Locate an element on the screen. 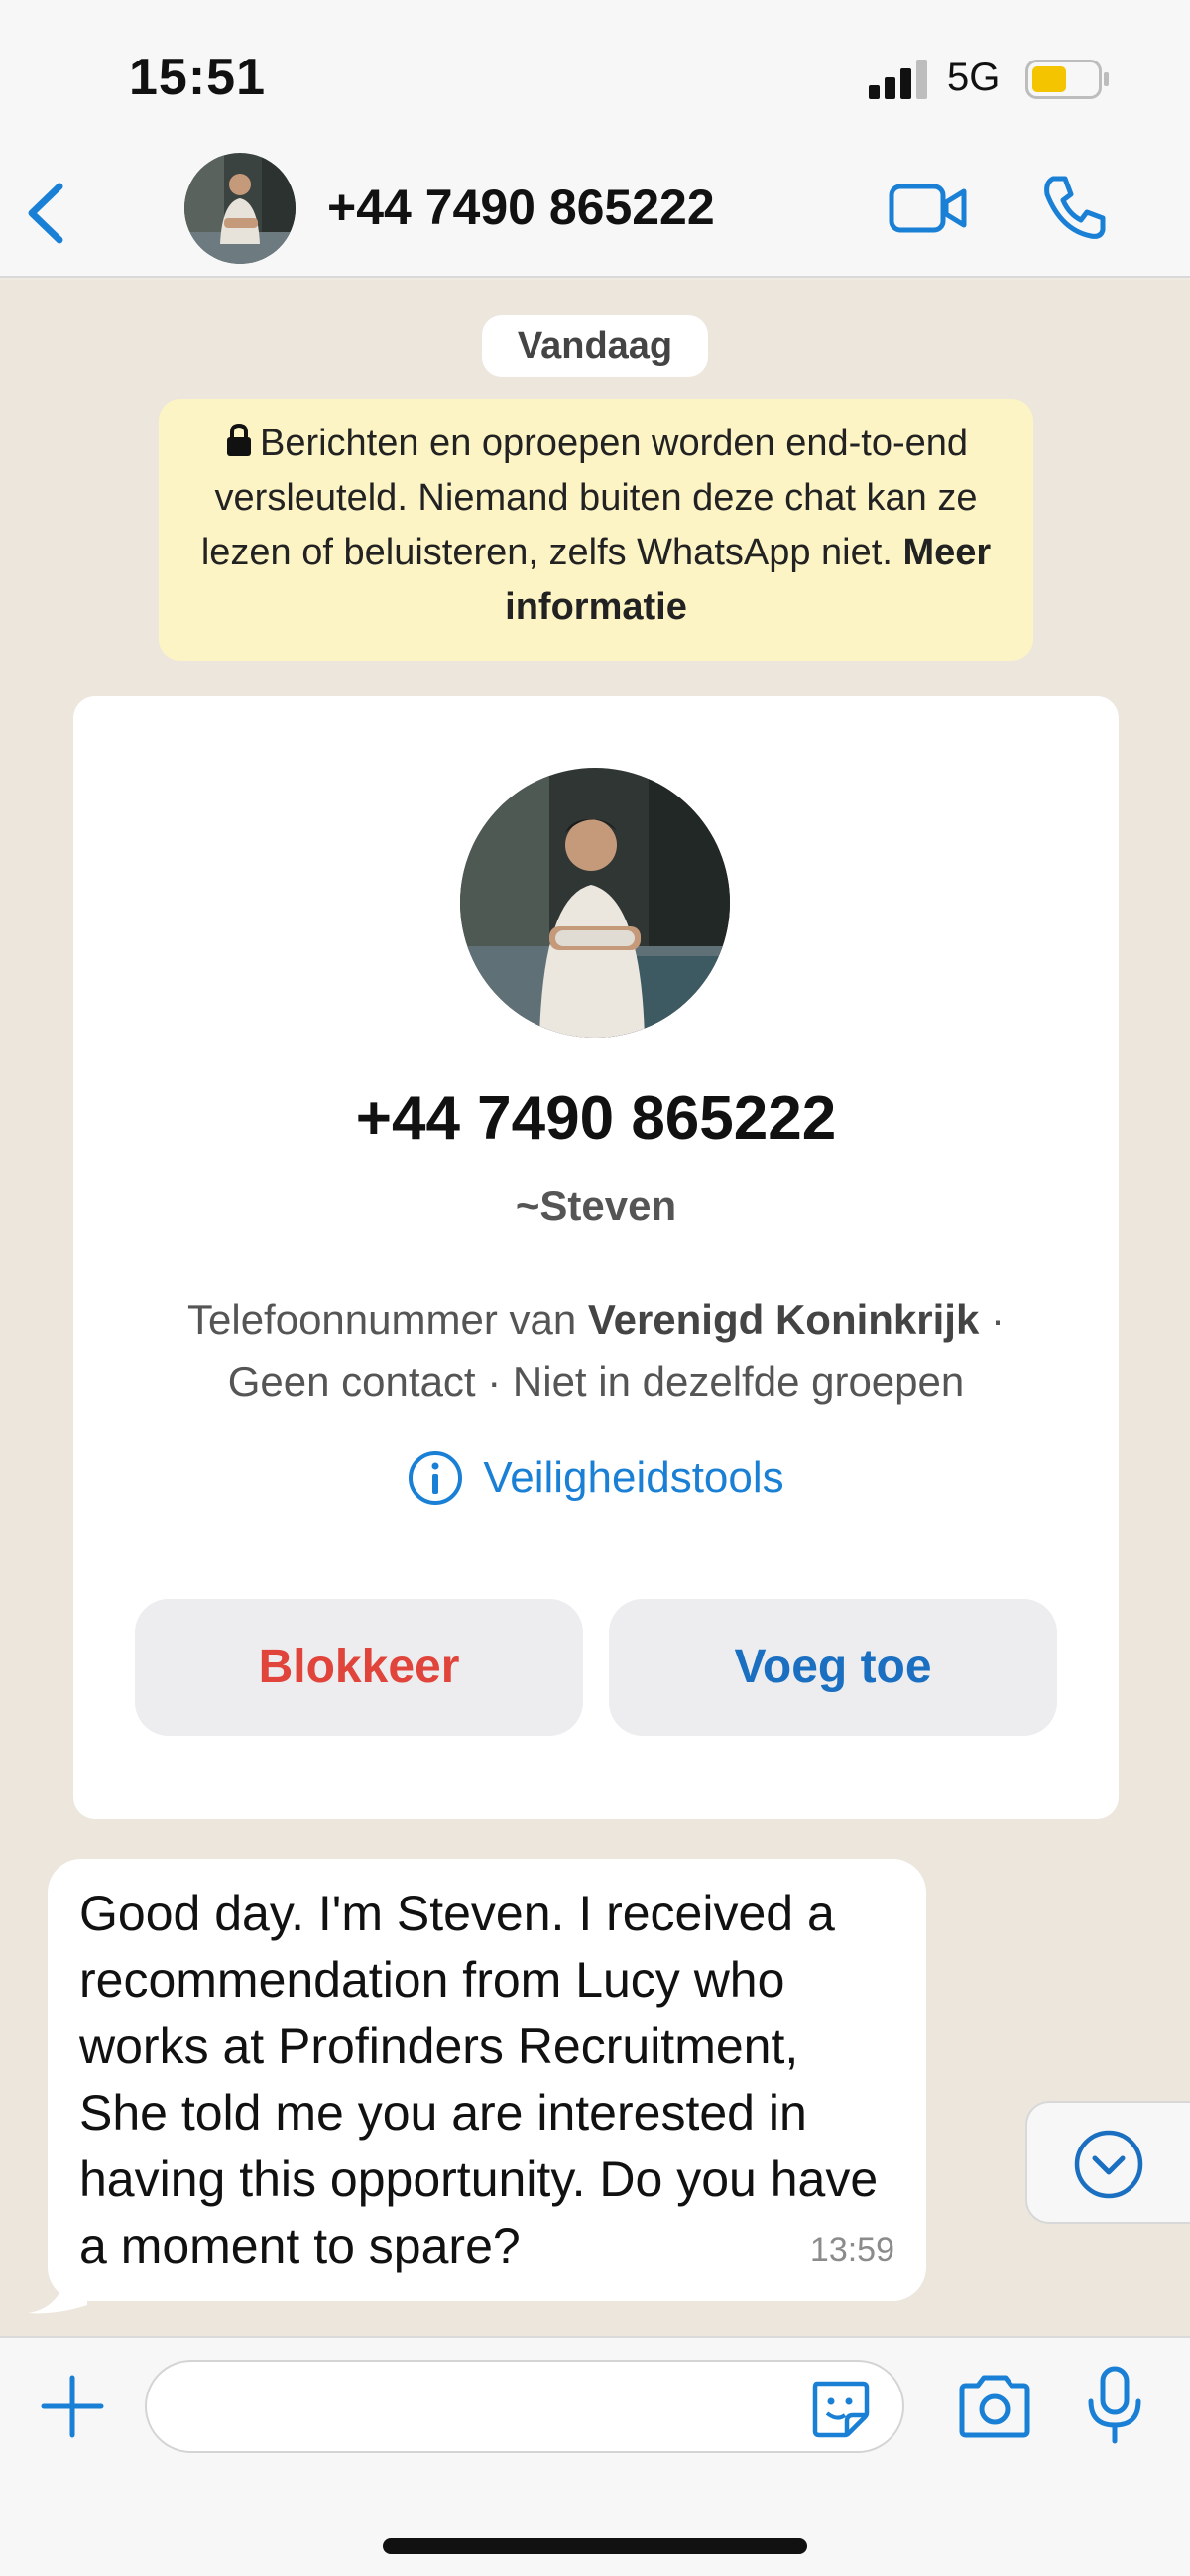 This screenshot has height=2576, width=1190. block-button: Blokkeer is located at coordinates (359, 1667).